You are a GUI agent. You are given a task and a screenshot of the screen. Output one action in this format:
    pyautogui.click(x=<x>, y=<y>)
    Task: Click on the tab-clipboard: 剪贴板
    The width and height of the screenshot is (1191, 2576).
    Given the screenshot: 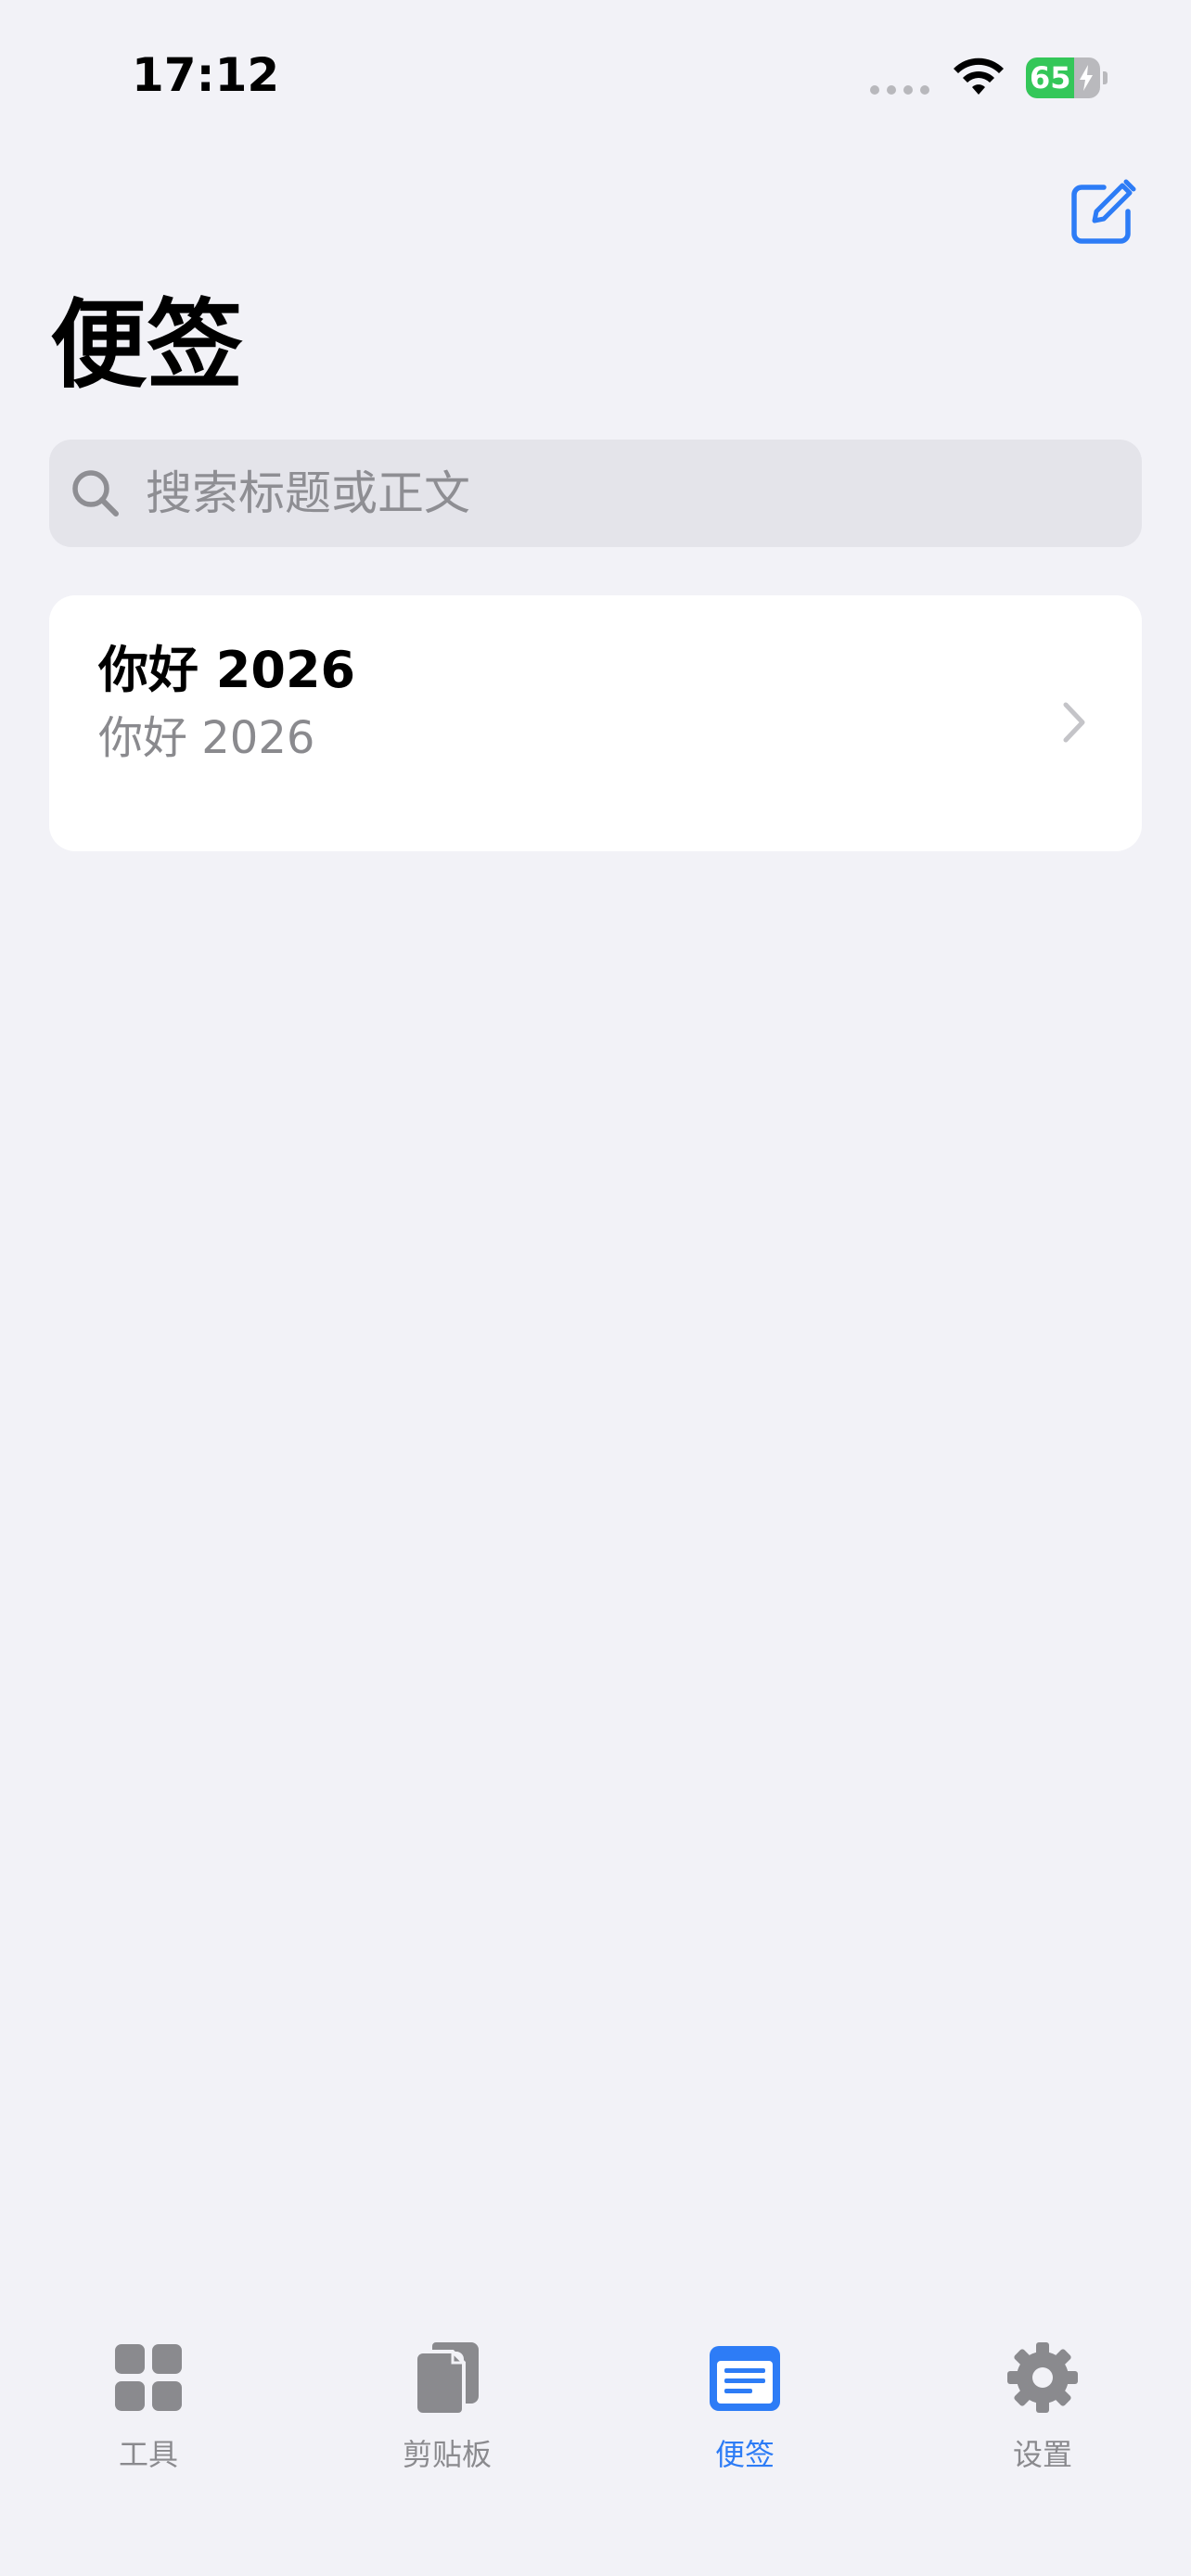 What is the action you would take?
    pyautogui.click(x=447, y=2418)
    